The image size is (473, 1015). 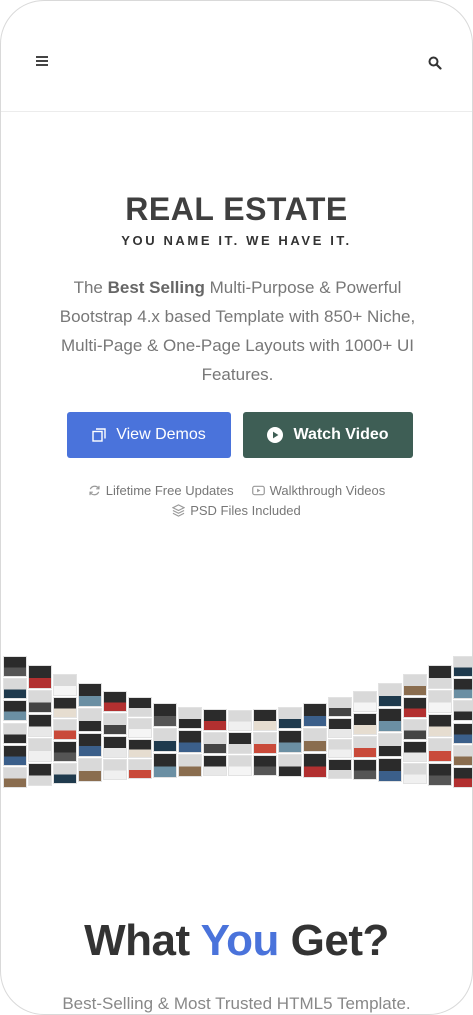 What do you see at coordinates (179, 510) in the screenshot?
I see `layers-icon` at bounding box center [179, 510].